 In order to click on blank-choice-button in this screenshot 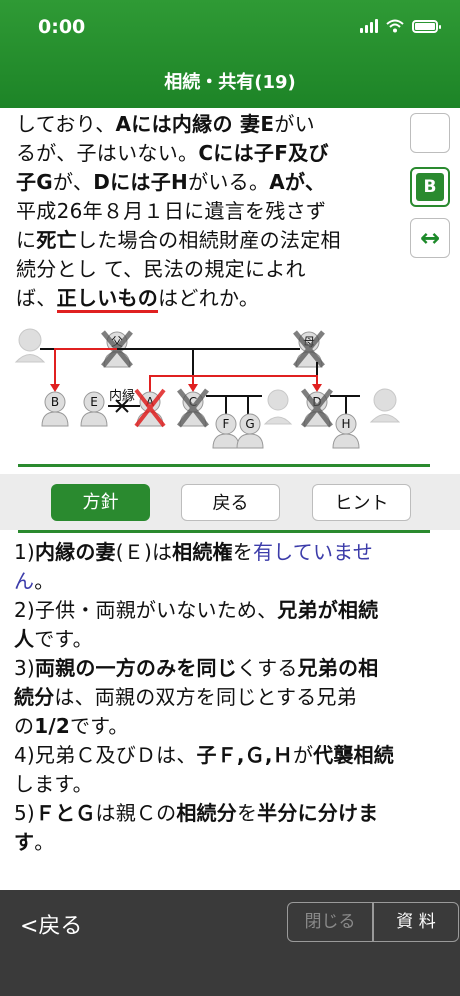, I will do `click(430, 133)`.